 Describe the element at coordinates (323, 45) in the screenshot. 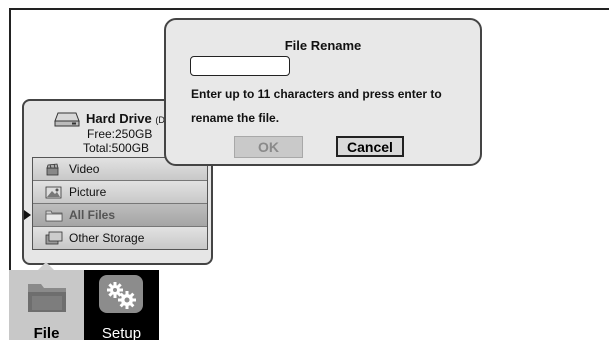

I see `dialog-title: File Rename` at that location.